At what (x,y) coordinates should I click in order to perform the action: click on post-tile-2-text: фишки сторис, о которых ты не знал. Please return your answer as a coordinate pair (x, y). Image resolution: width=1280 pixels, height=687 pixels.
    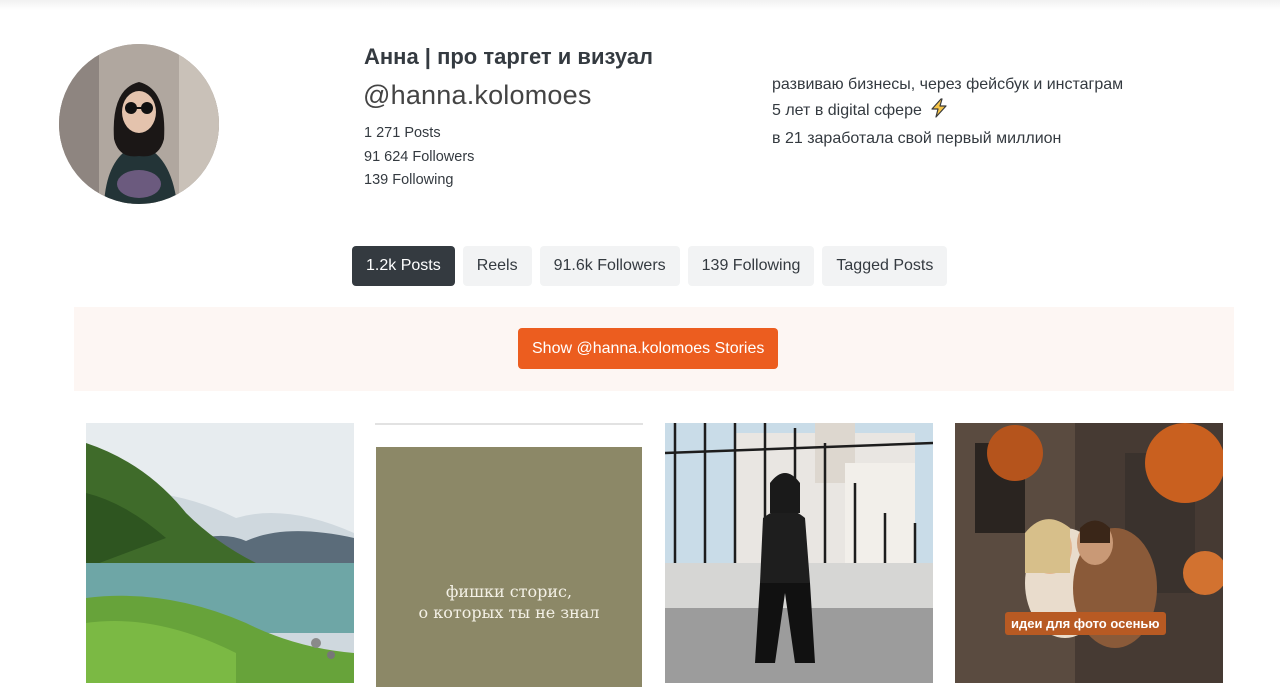
    Looking at the image, I should click on (509, 602).